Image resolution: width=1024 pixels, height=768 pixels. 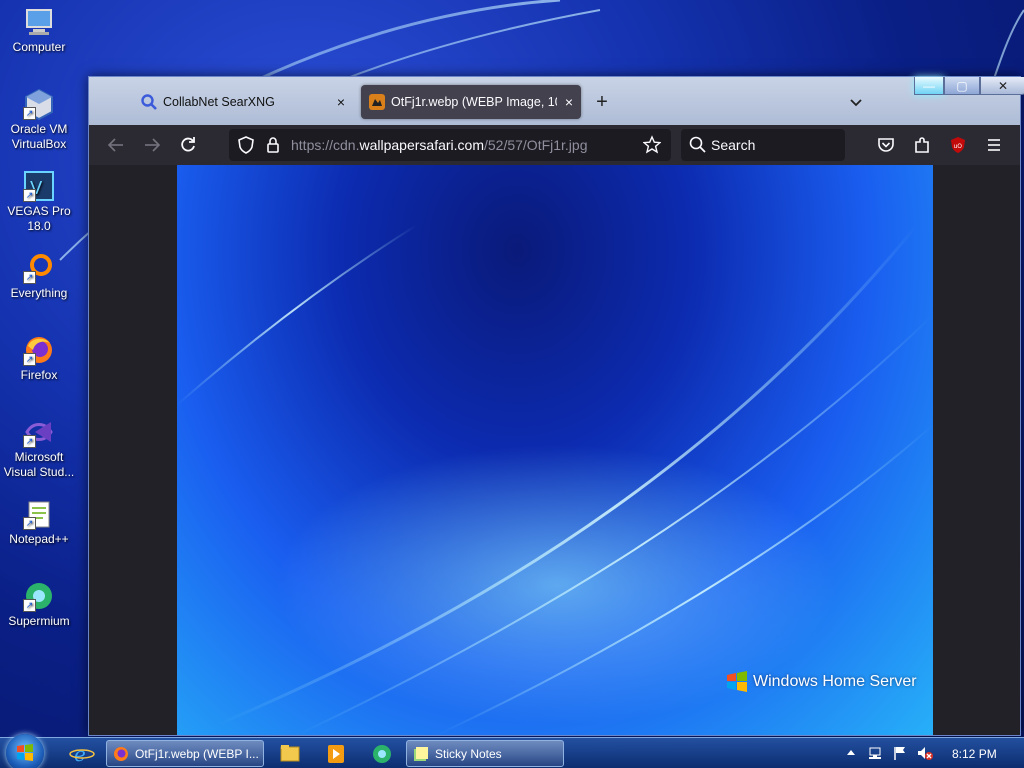 I want to click on media-player-pinned, so click(x=336, y=754).